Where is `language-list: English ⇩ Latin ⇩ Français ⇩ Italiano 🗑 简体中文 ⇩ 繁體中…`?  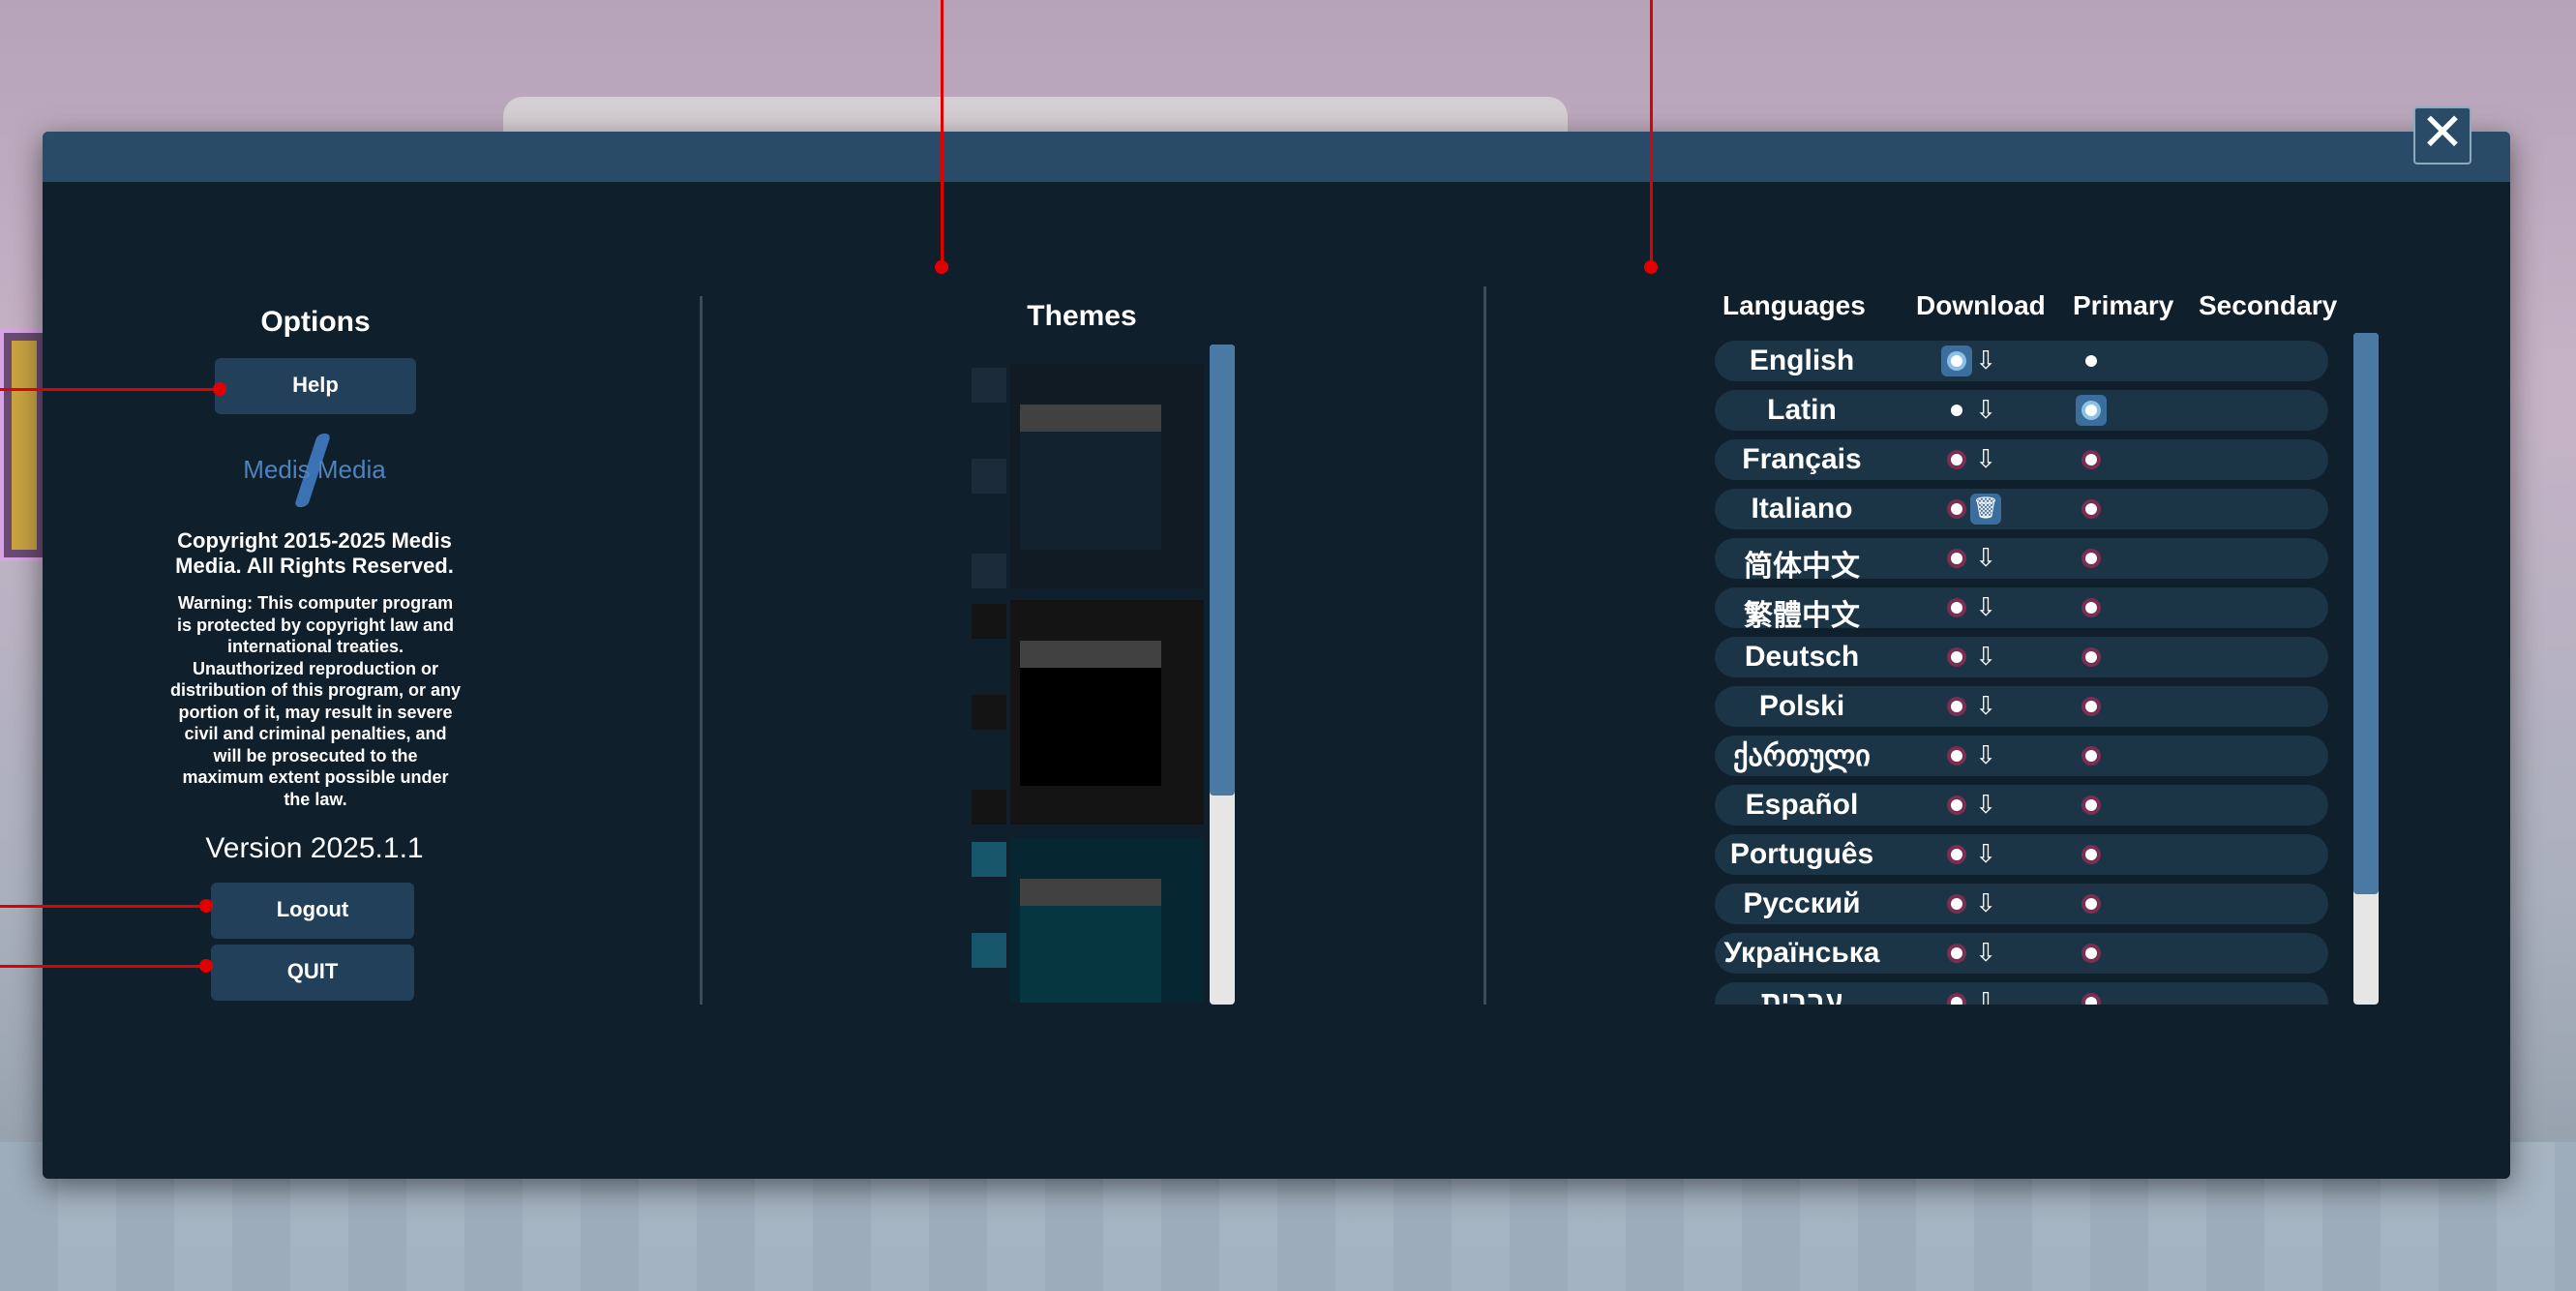 language-list: English ⇩ Latin ⇩ Français ⇩ Italiano 🗑 简体中文 ⇩ 繁體中… is located at coordinates (2034, 673).